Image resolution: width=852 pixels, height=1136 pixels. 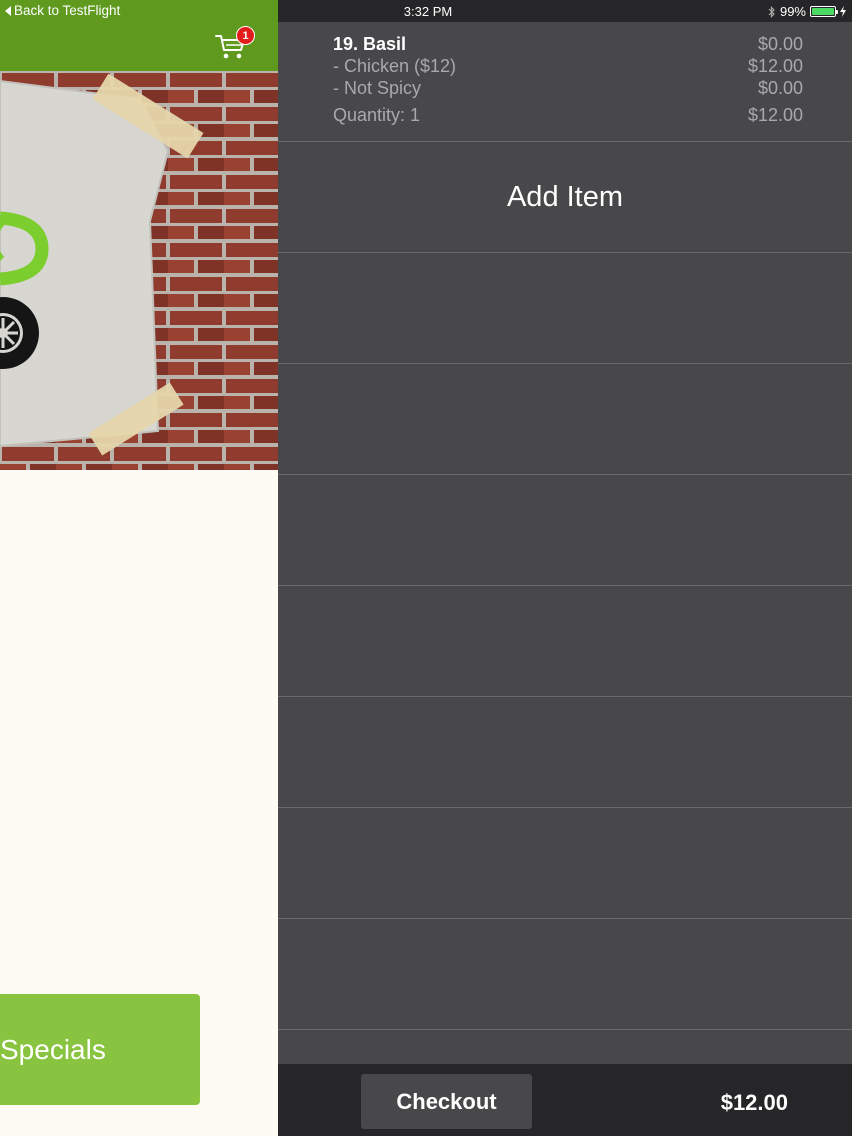 I want to click on option-price: $12.00, so click(x=775, y=66).